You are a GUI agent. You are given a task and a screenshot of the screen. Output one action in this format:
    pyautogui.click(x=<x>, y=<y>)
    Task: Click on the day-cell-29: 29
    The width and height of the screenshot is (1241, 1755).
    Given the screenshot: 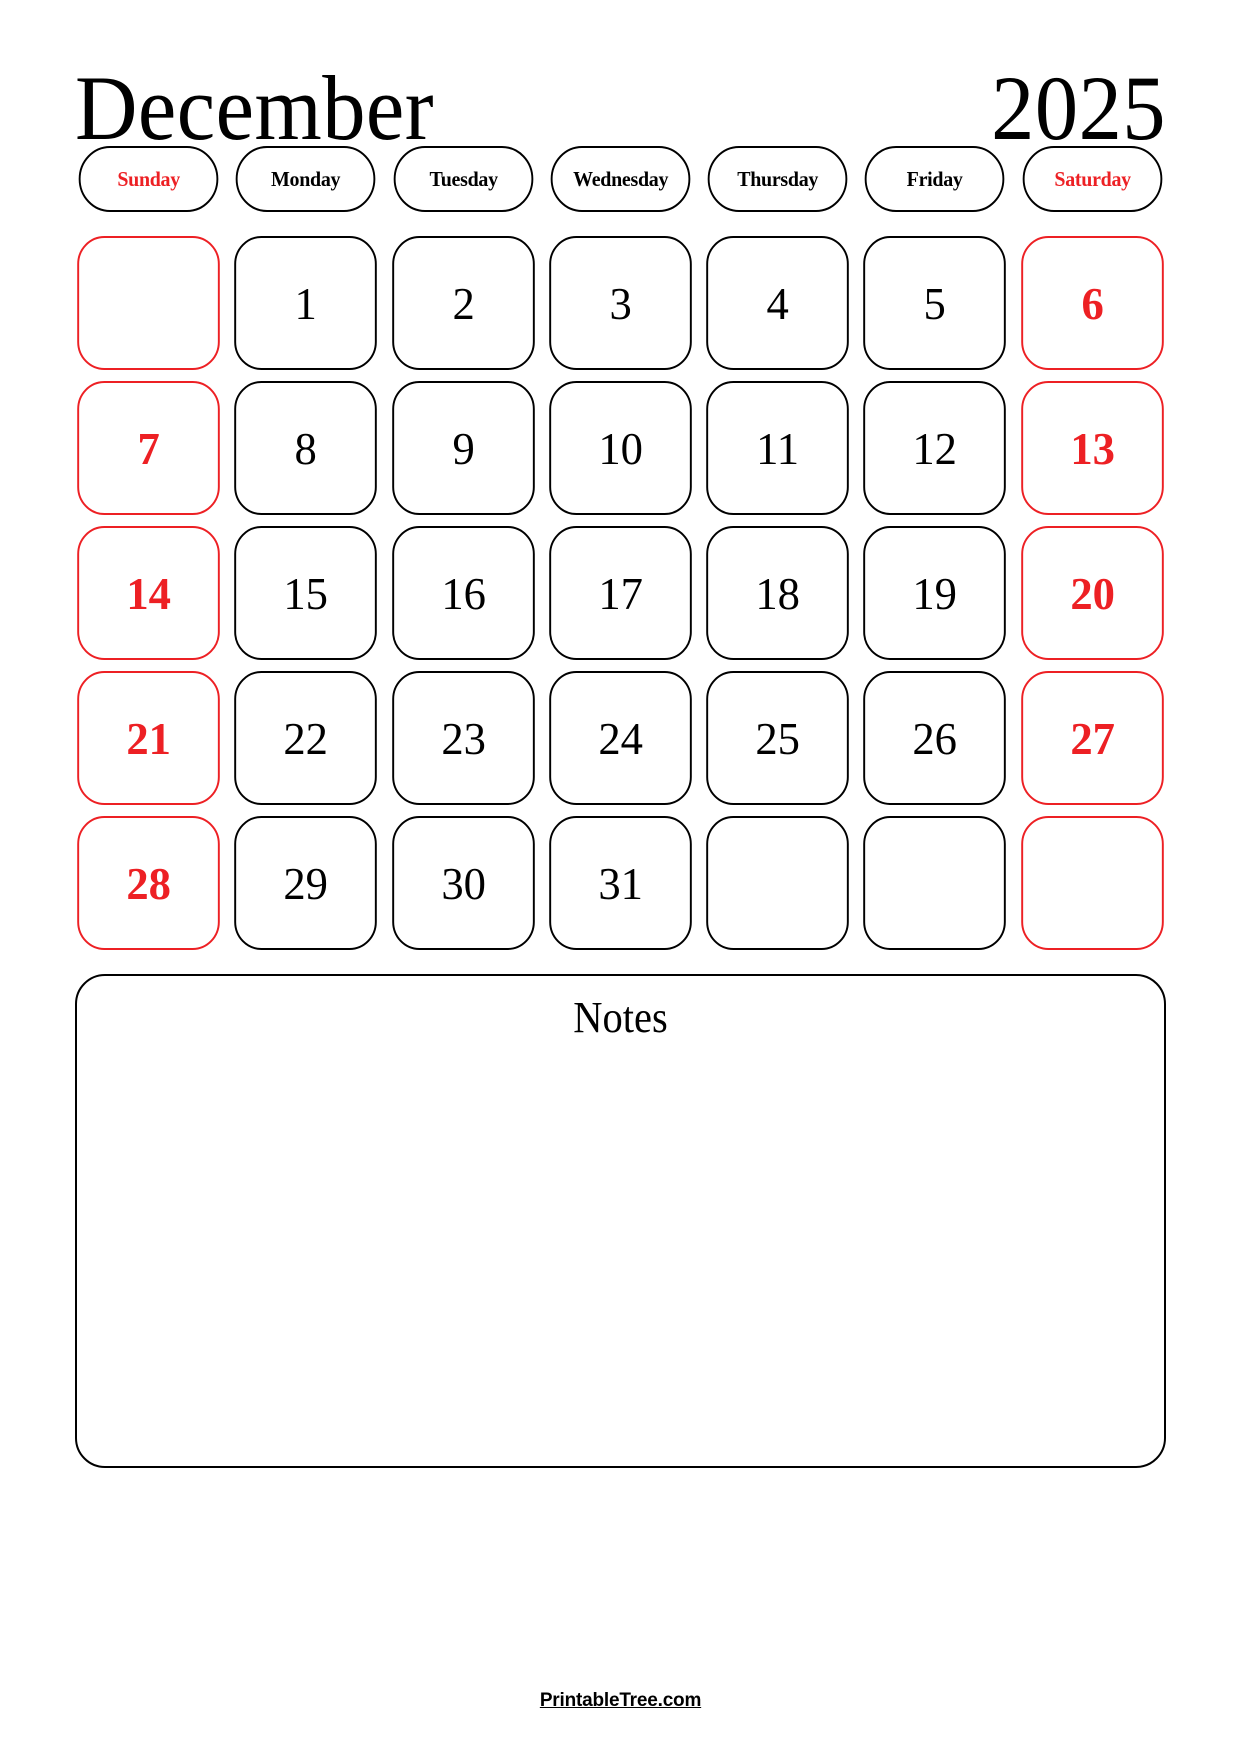 What is the action you would take?
    pyautogui.click(x=306, y=883)
    